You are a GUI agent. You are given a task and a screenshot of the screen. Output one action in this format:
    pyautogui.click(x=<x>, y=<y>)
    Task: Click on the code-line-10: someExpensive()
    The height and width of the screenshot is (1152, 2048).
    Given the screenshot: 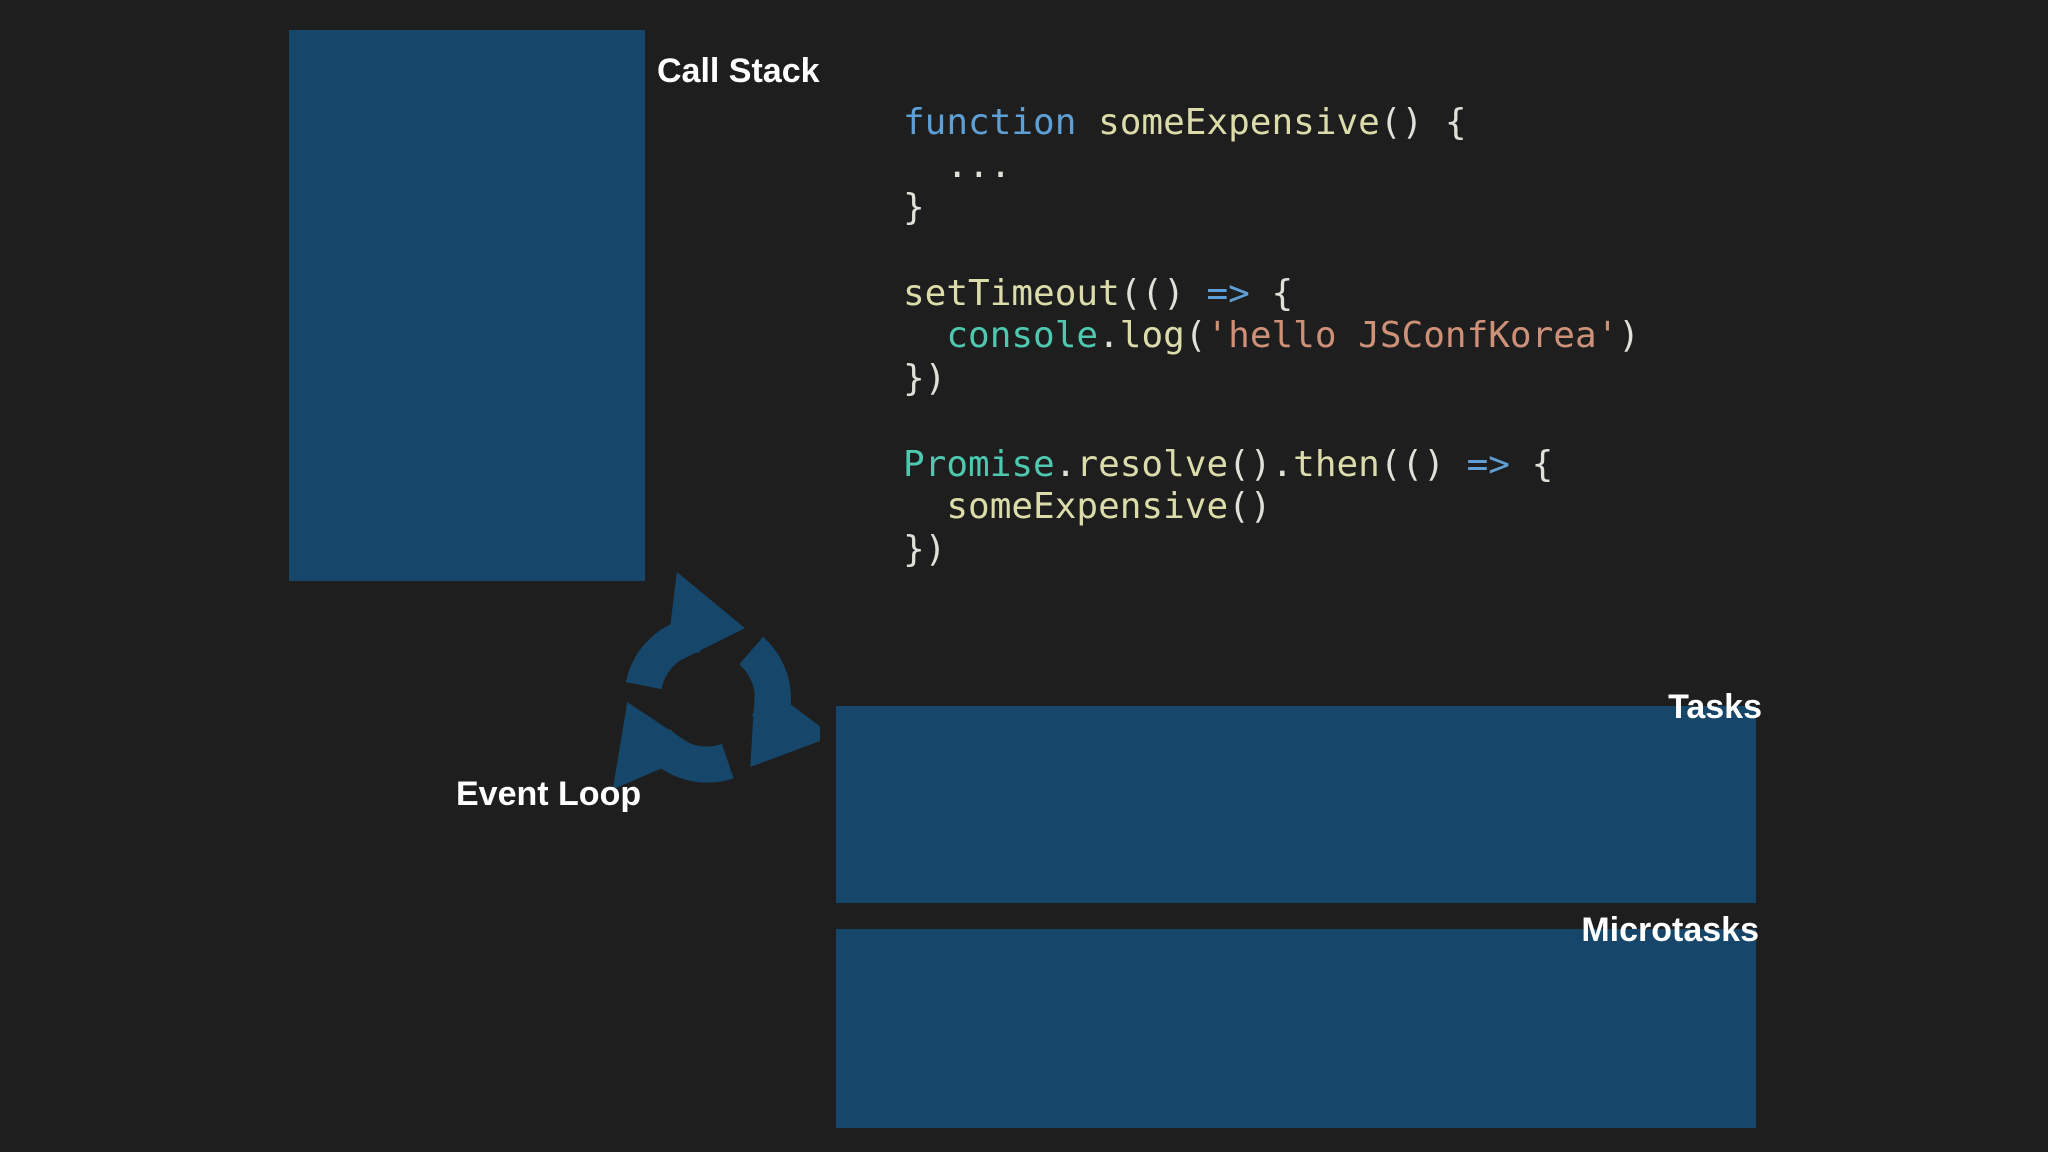 What is the action you would take?
    pyautogui.click(x=1271, y=507)
    